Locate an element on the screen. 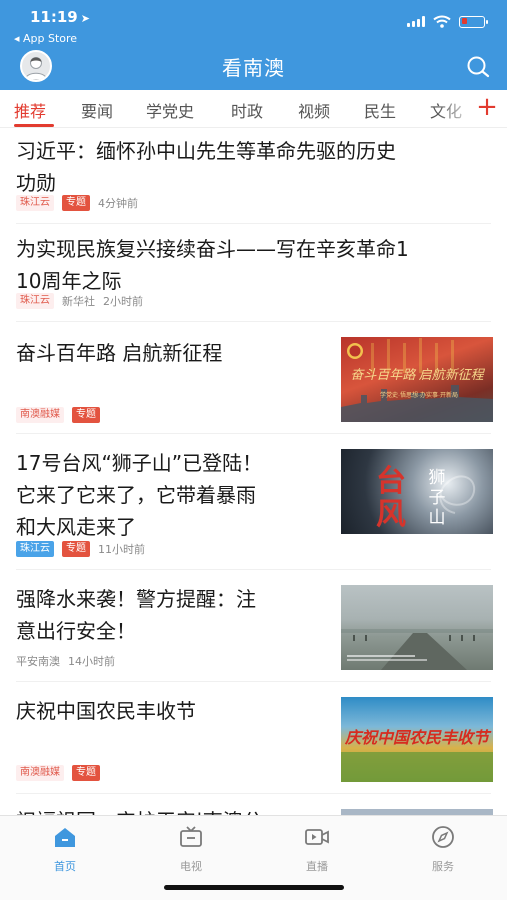 This screenshot has height=900, width=507. news-meta: 珠江云 专题 11小时前 is located at coordinates (80, 549).